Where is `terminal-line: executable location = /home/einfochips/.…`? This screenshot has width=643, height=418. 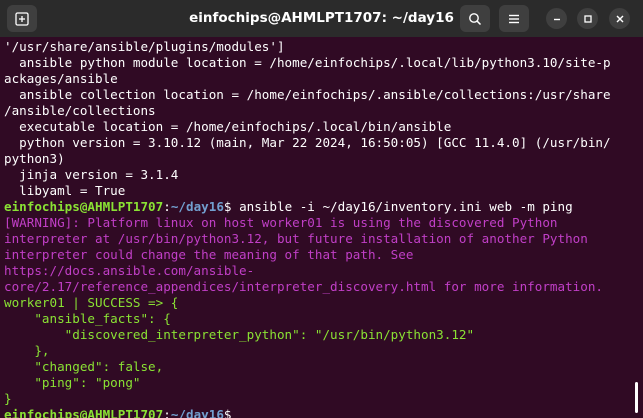
terminal-line: executable location = /home/einfochips/.… is located at coordinates (227, 127).